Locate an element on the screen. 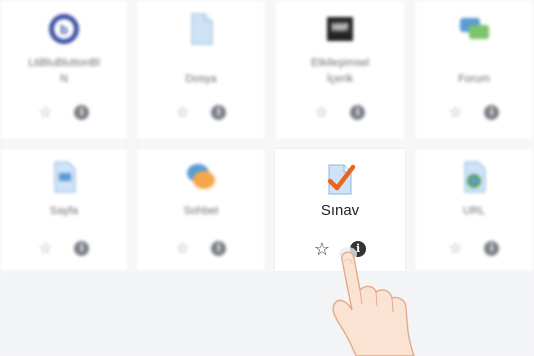 This screenshot has width=534, height=356. url-icon is located at coordinates (474, 177).